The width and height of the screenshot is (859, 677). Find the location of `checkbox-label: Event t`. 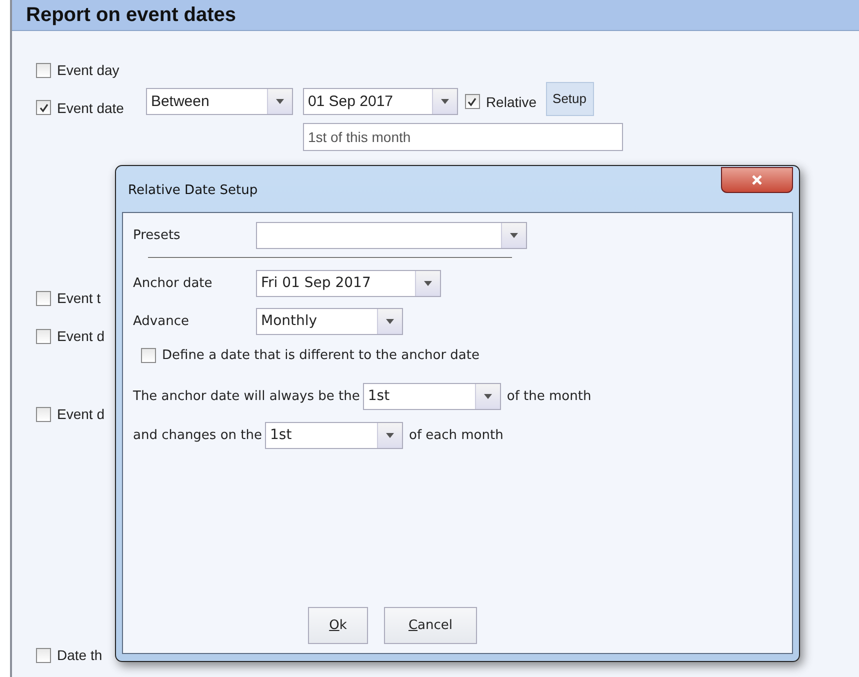

checkbox-label: Event t is located at coordinates (79, 298).